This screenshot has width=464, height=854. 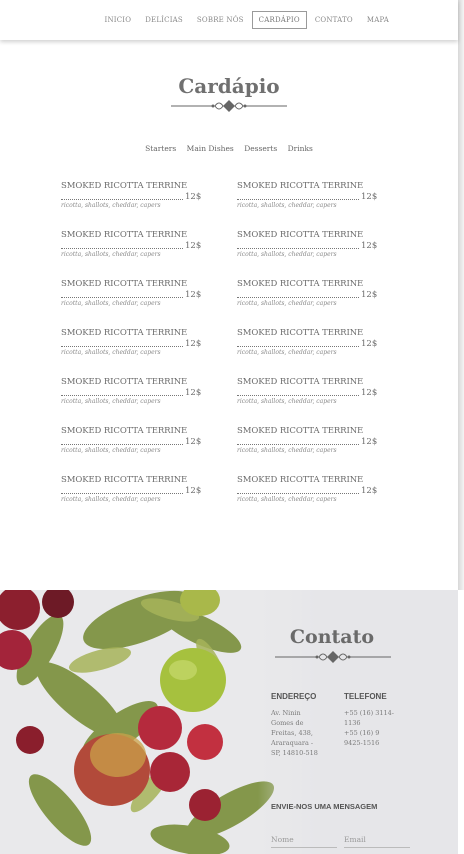 I want to click on scroll-edge, so click(x=461, y=295).